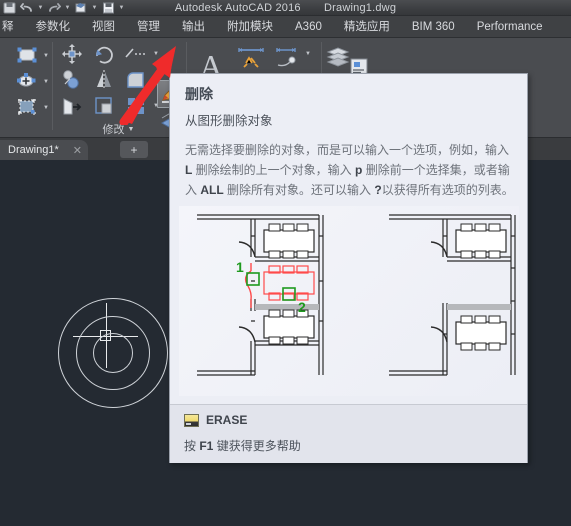 Image resolution: width=571 pixels, height=526 pixels. What do you see at coordinates (27, 81) in the screenshot?
I see `ellipse-tool` at bounding box center [27, 81].